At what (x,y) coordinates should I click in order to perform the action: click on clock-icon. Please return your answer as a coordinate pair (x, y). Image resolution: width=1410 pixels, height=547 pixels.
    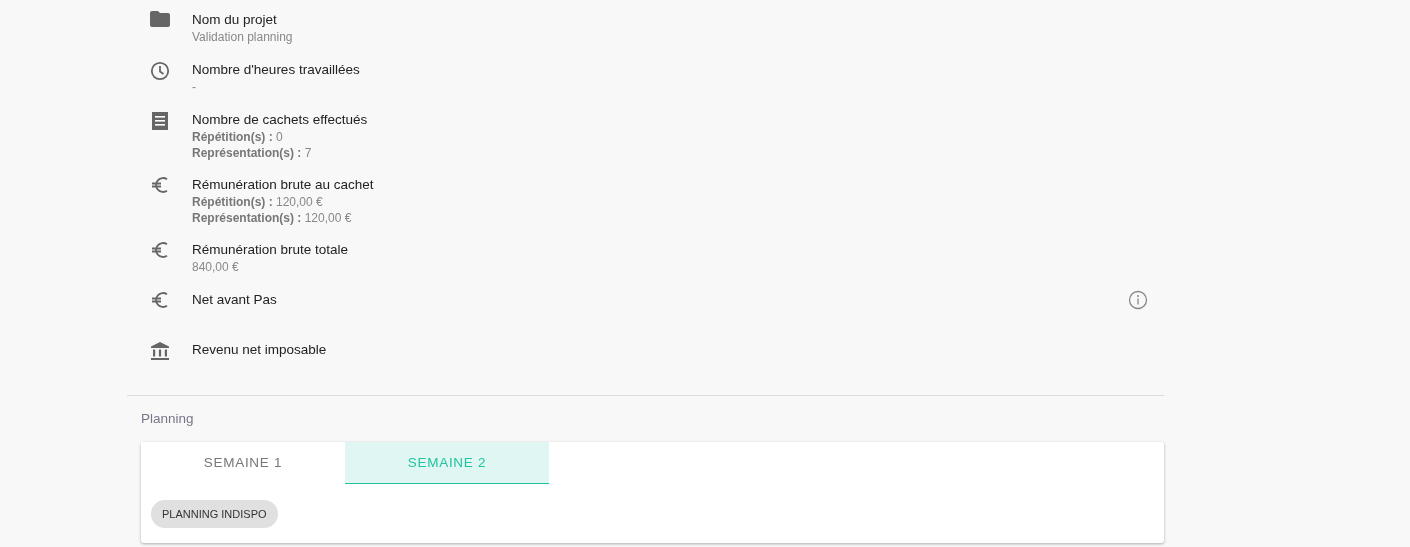
    Looking at the image, I should click on (159, 71).